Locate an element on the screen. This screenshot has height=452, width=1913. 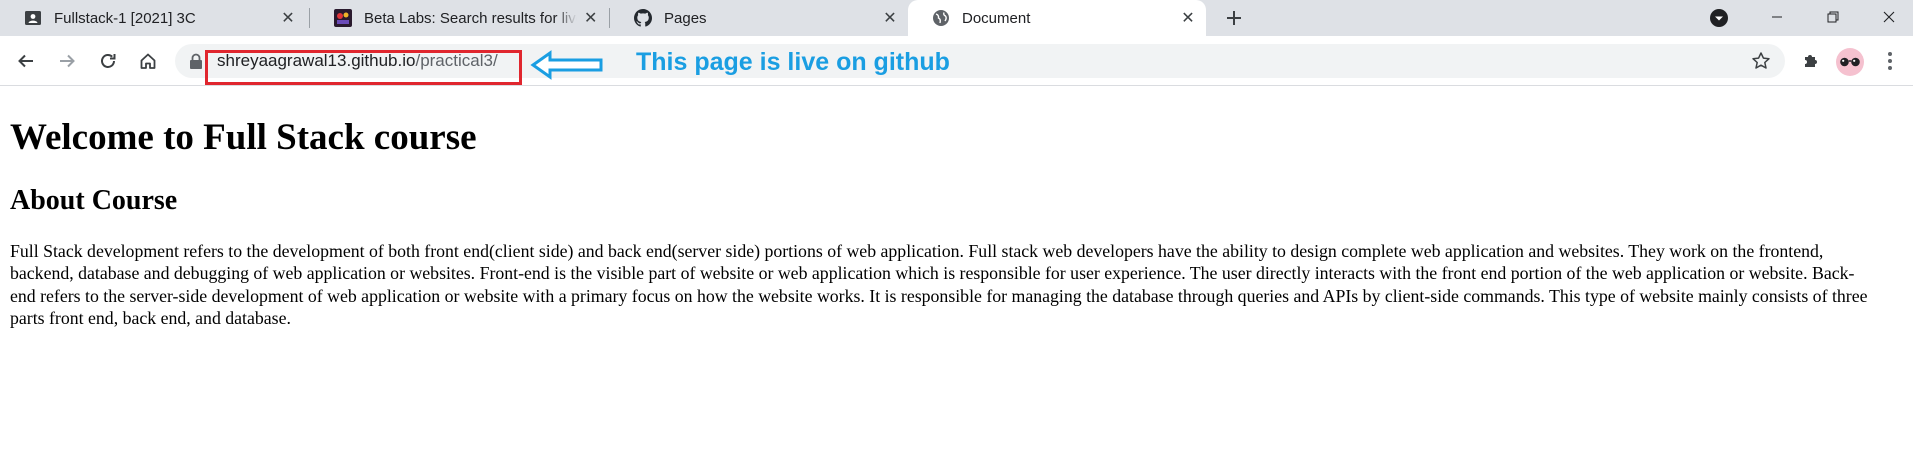
home-button is located at coordinates (148, 61).